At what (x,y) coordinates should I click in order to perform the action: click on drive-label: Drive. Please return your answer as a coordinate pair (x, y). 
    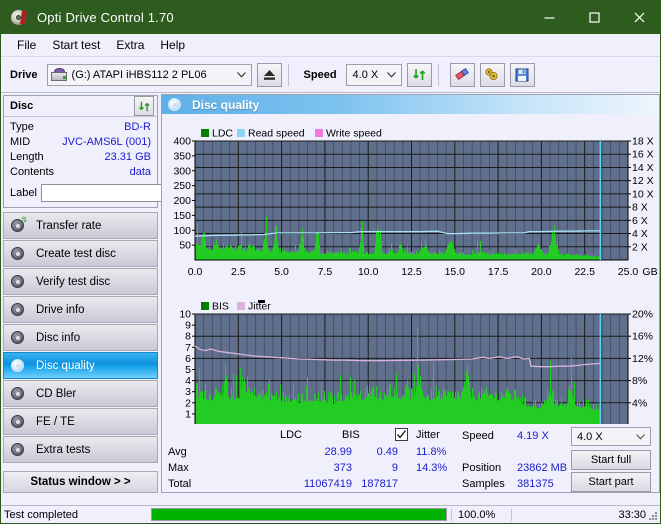
    Looking at the image, I should click on (24, 74).